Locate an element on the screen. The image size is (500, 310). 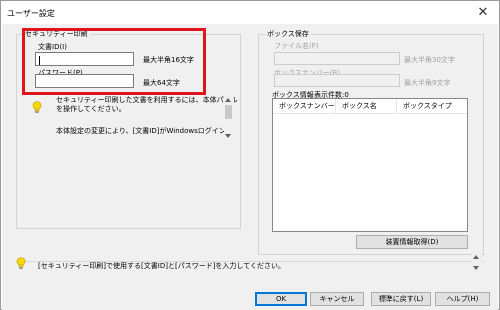
info-line-2: を操作してください。 is located at coordinates (91, 109).